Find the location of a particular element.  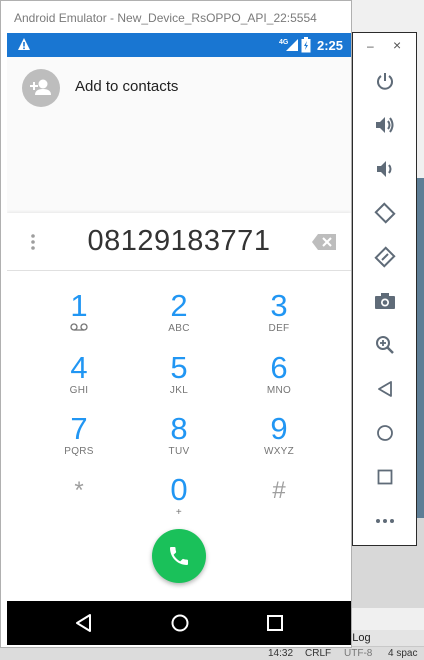

volume-down-button is located at coordinates (385, 169).